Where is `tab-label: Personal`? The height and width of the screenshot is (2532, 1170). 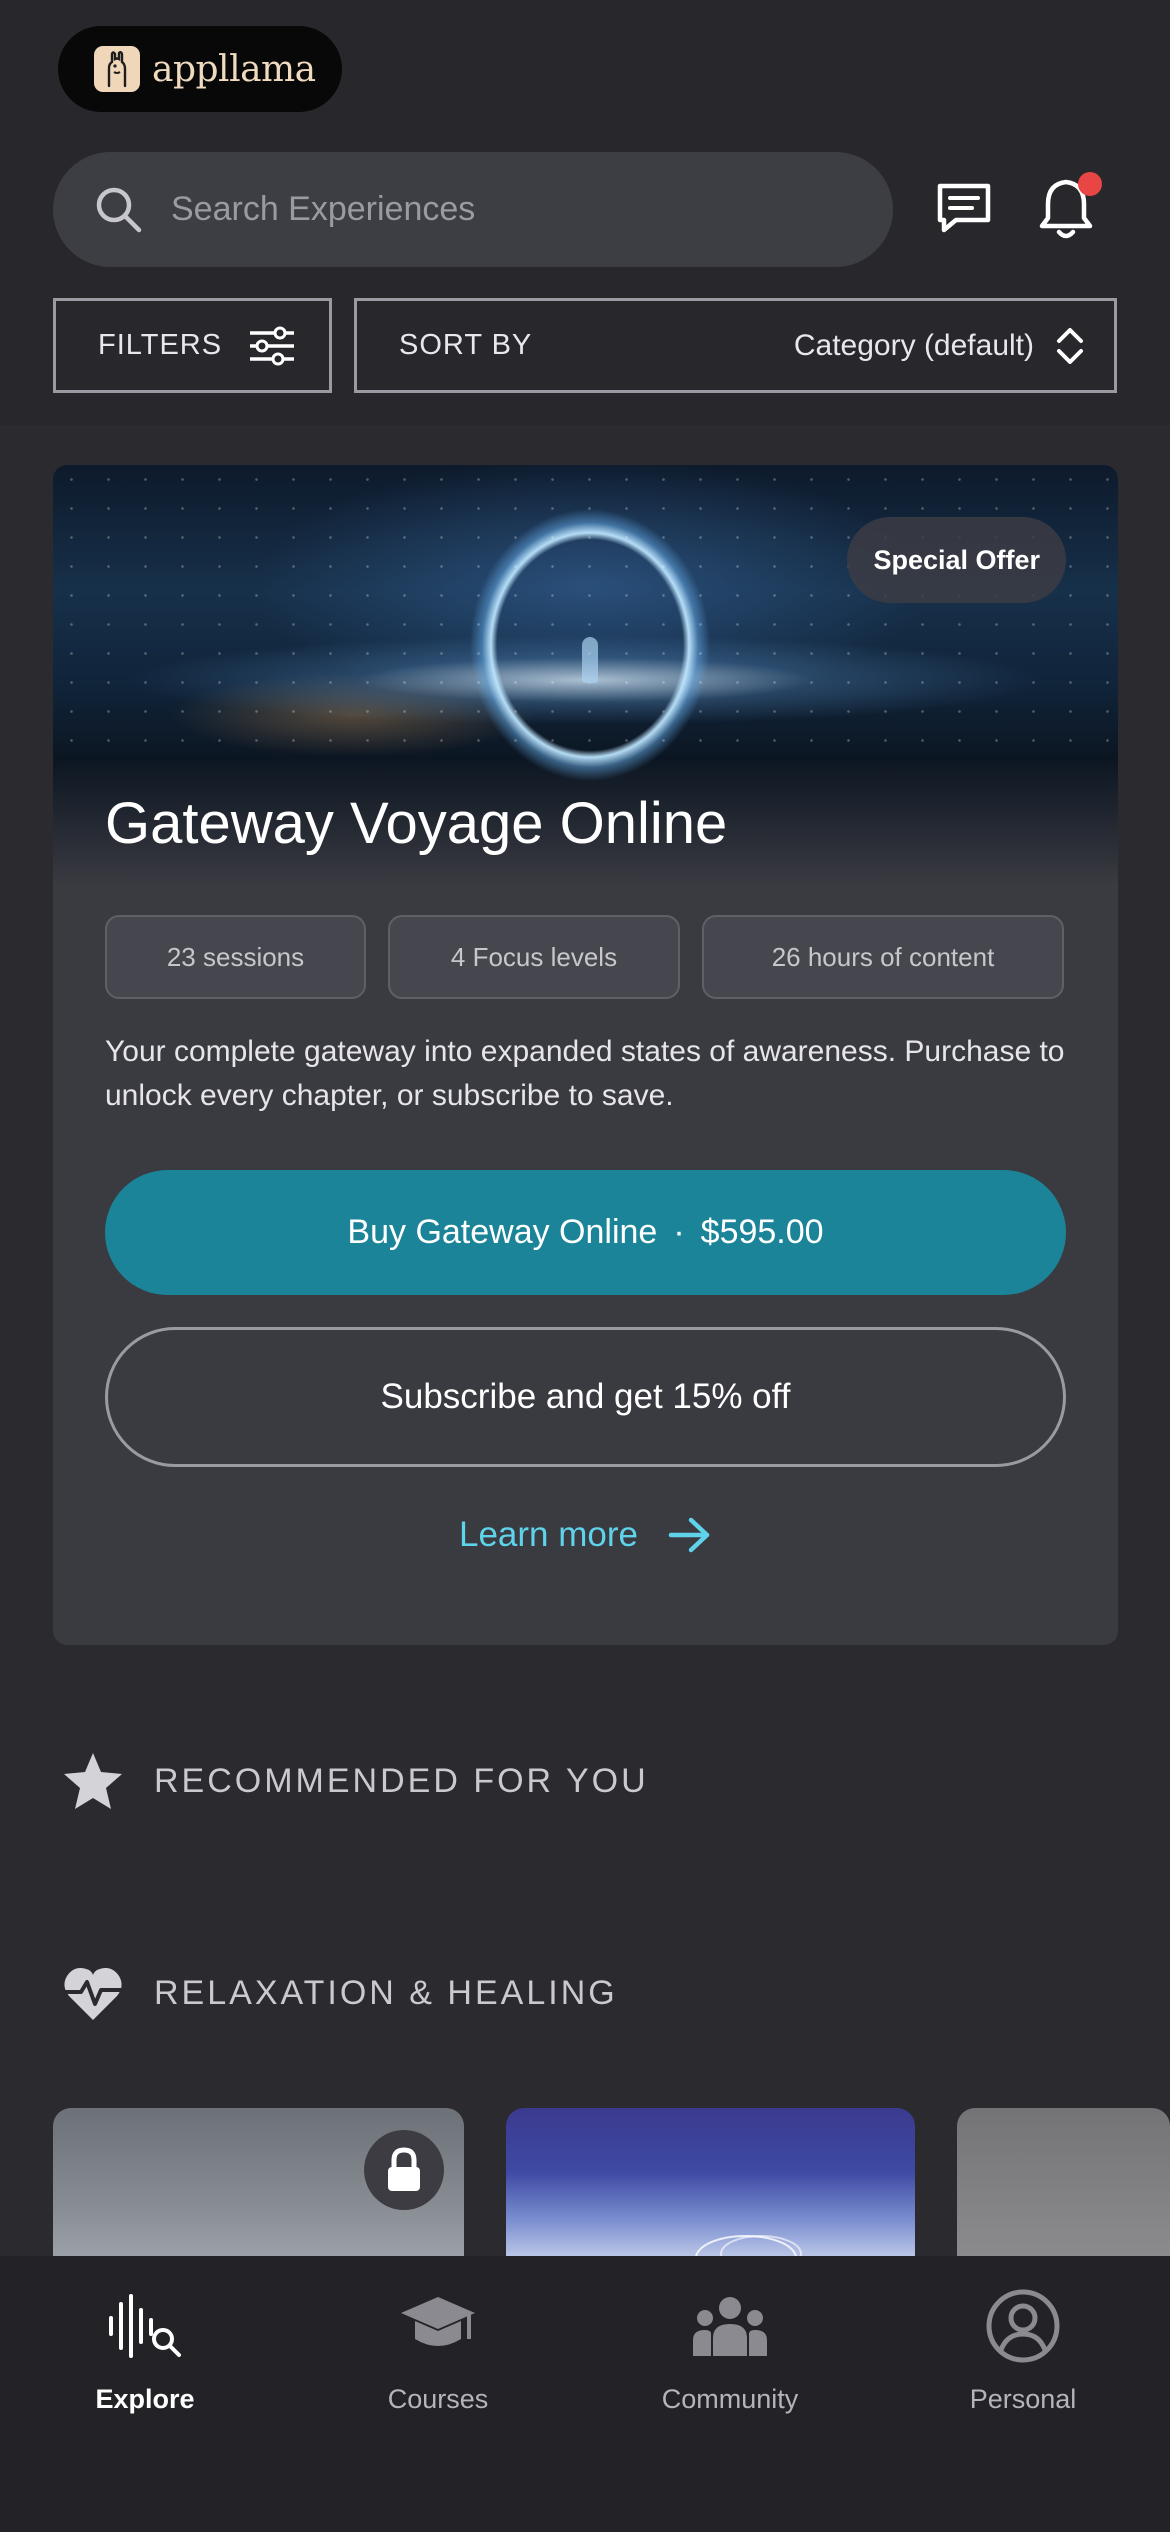
tab-label: Personal is located at coordinates (1023, 2399).